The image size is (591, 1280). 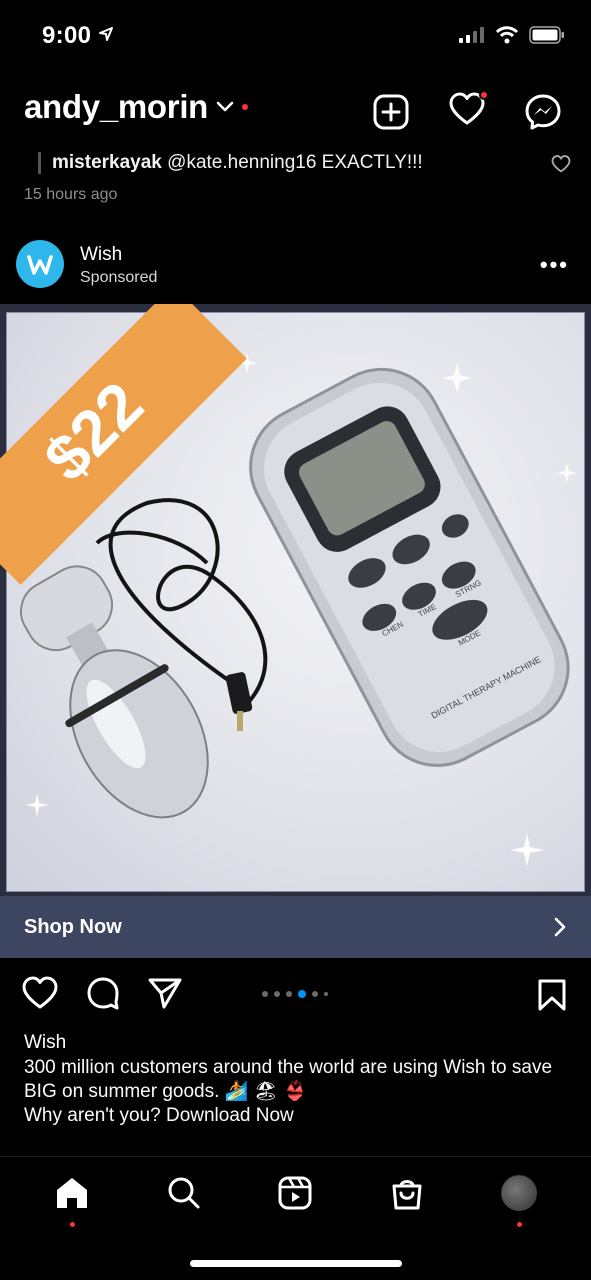 What do you see at coordinates (302, 994) in the screenshot?
I see `carousel-dot-active` at bounding box center [302, 994].